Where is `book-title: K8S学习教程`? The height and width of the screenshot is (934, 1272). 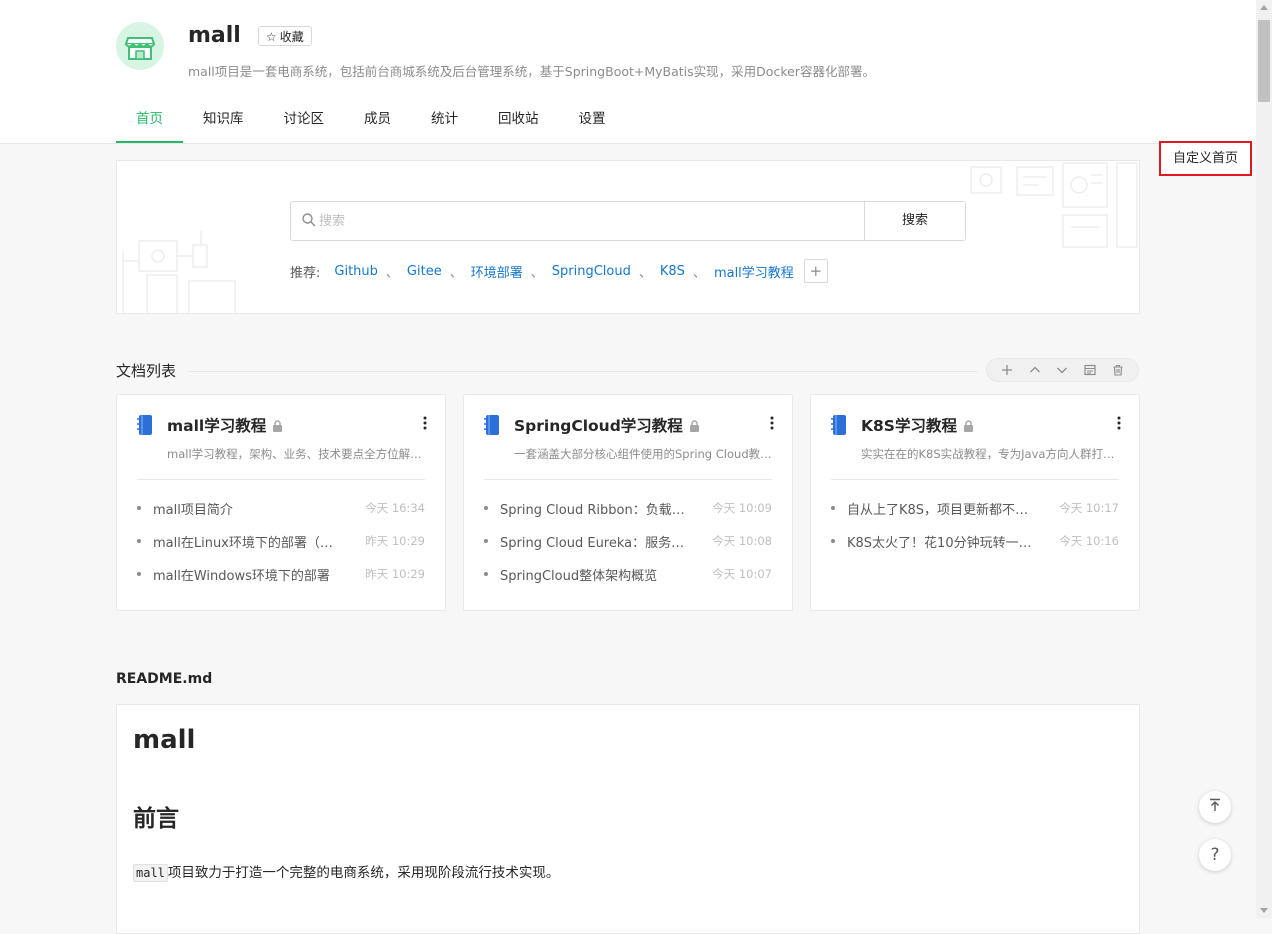 book-title: K8S学习教程 is located at coordinates (917, 425).